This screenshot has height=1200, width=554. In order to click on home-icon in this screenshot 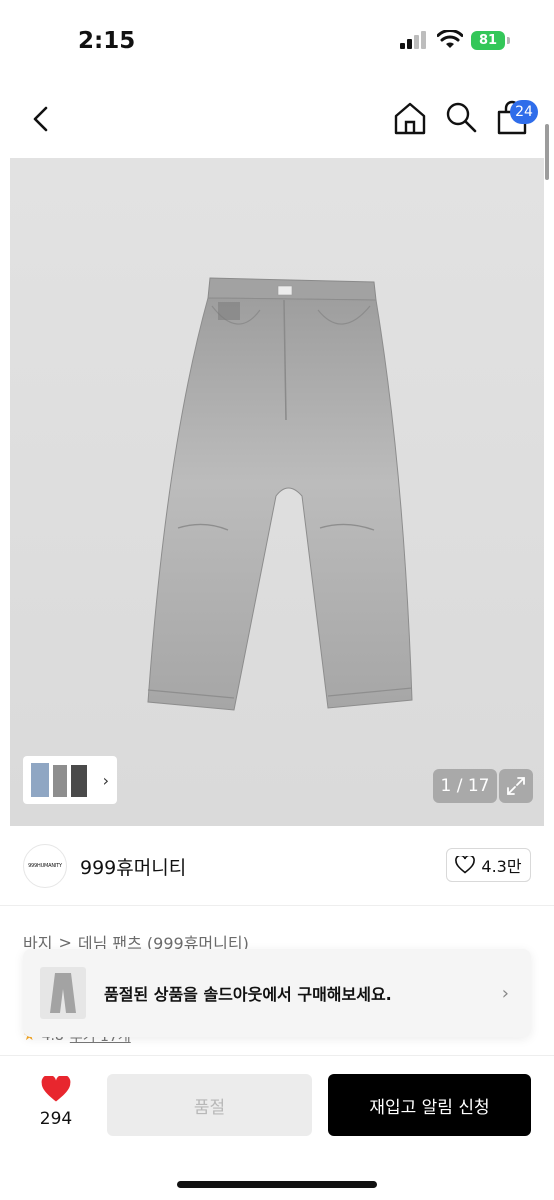, I will do `click(410, 118)`.